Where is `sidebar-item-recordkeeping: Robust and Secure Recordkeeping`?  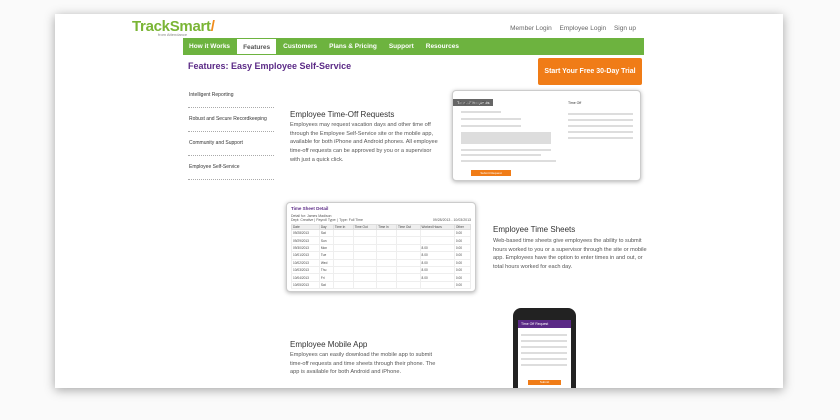
sidebar-item-recordkeeping: Robust and Secure Recordkeeping is located at coordinates (231, 120).